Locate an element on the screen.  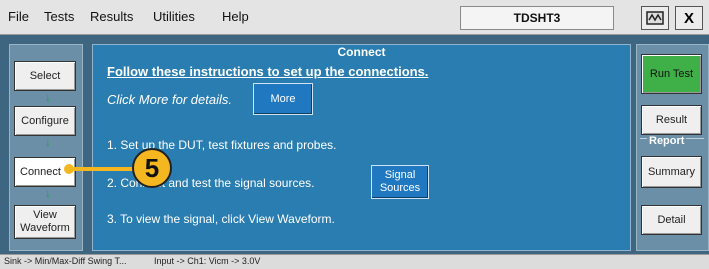
step-callout: 5 is located at coordinates (152, 168).